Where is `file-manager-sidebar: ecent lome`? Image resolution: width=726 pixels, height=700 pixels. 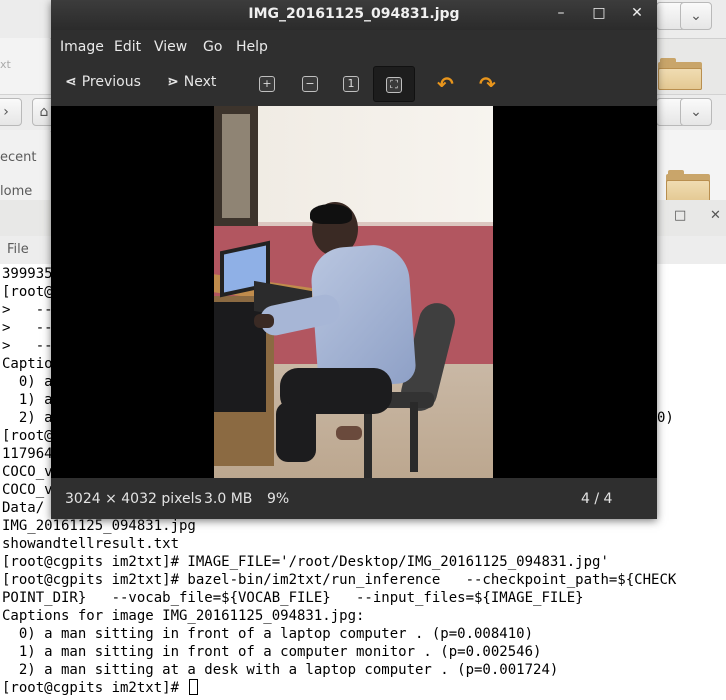
file-manager-sidebar: ecent lome is located at coordinates (25, 165).